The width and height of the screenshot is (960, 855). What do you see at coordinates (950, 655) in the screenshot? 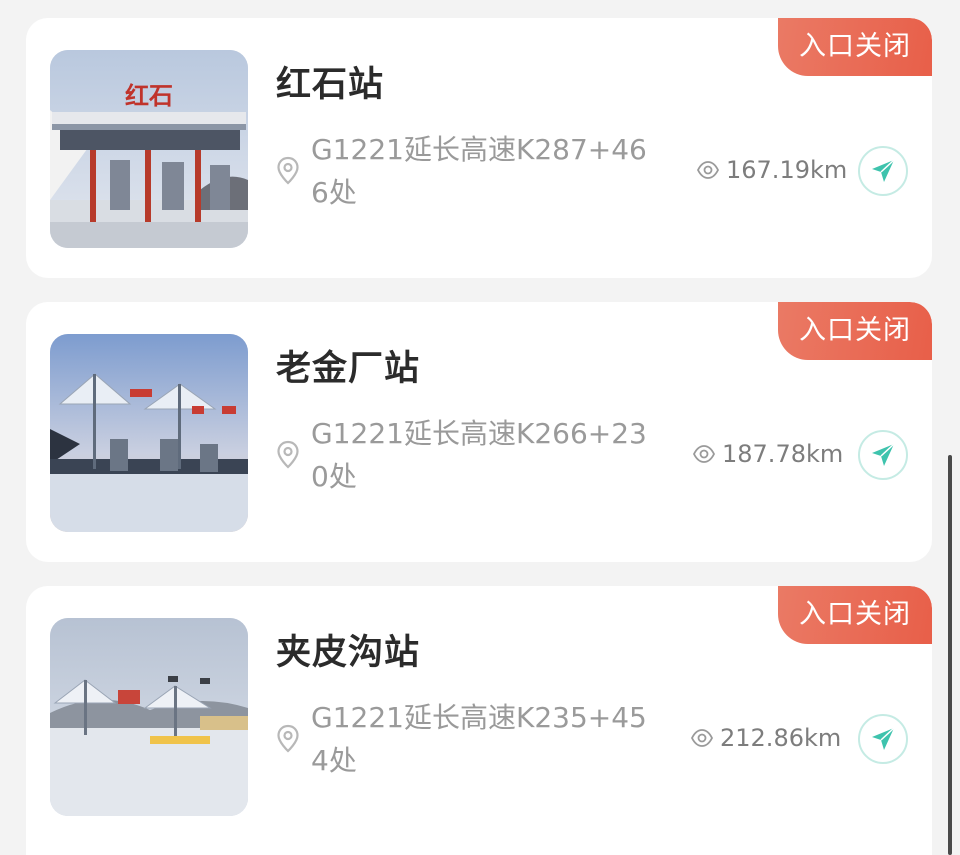
I see `scrollbar` at bounding box center [950, 655].